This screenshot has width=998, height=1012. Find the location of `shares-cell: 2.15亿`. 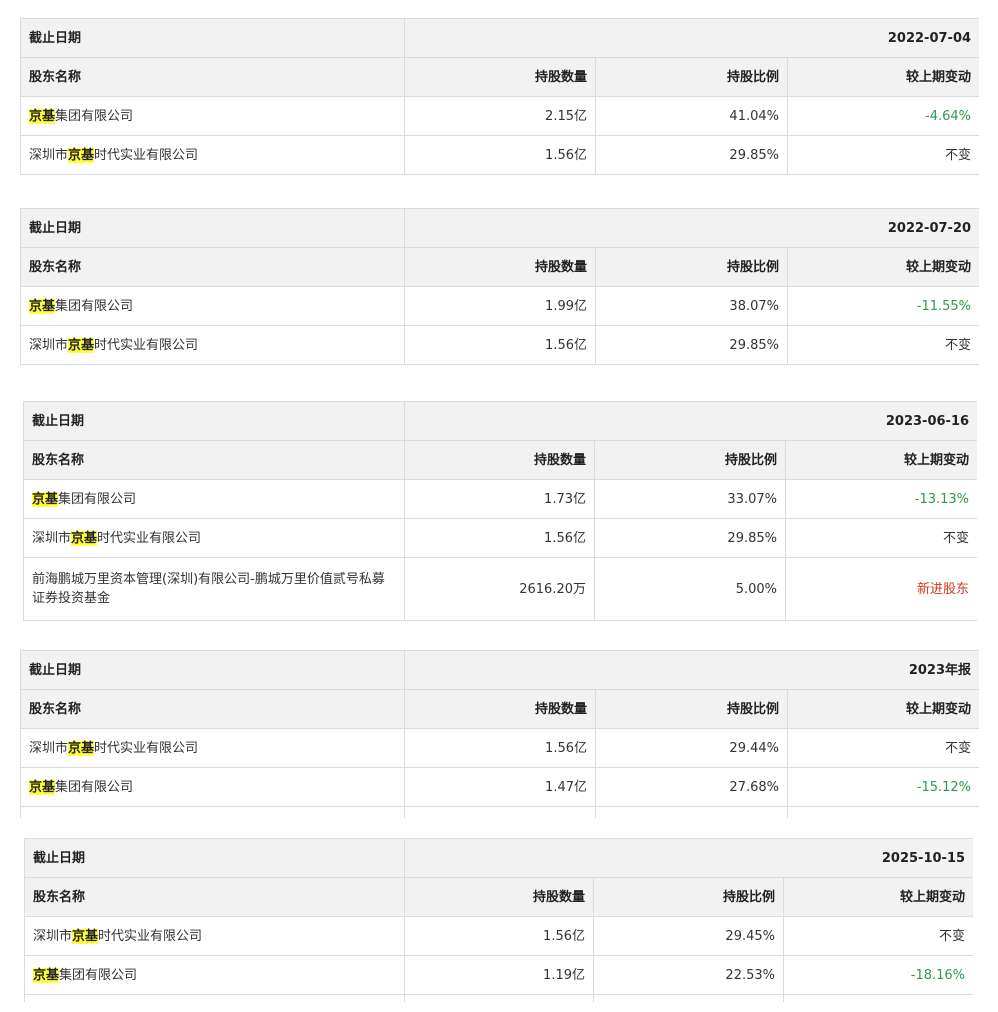

shares-cell: 2.15亿 is located at coordinates (500, 116).